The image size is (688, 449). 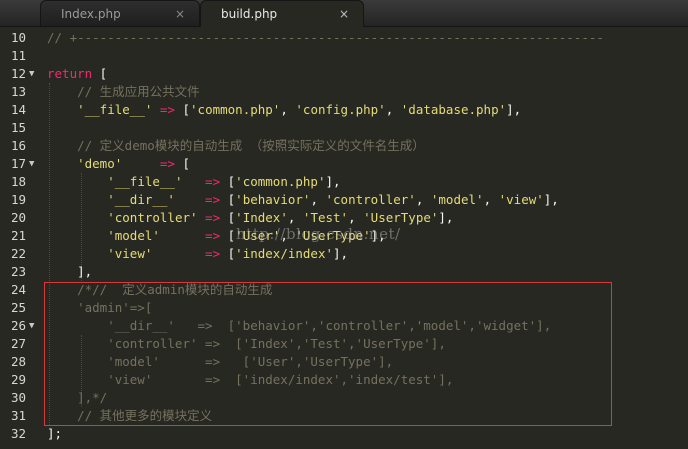 I want to click on code-line: 'demo' => [, so click(x=118, y=164).